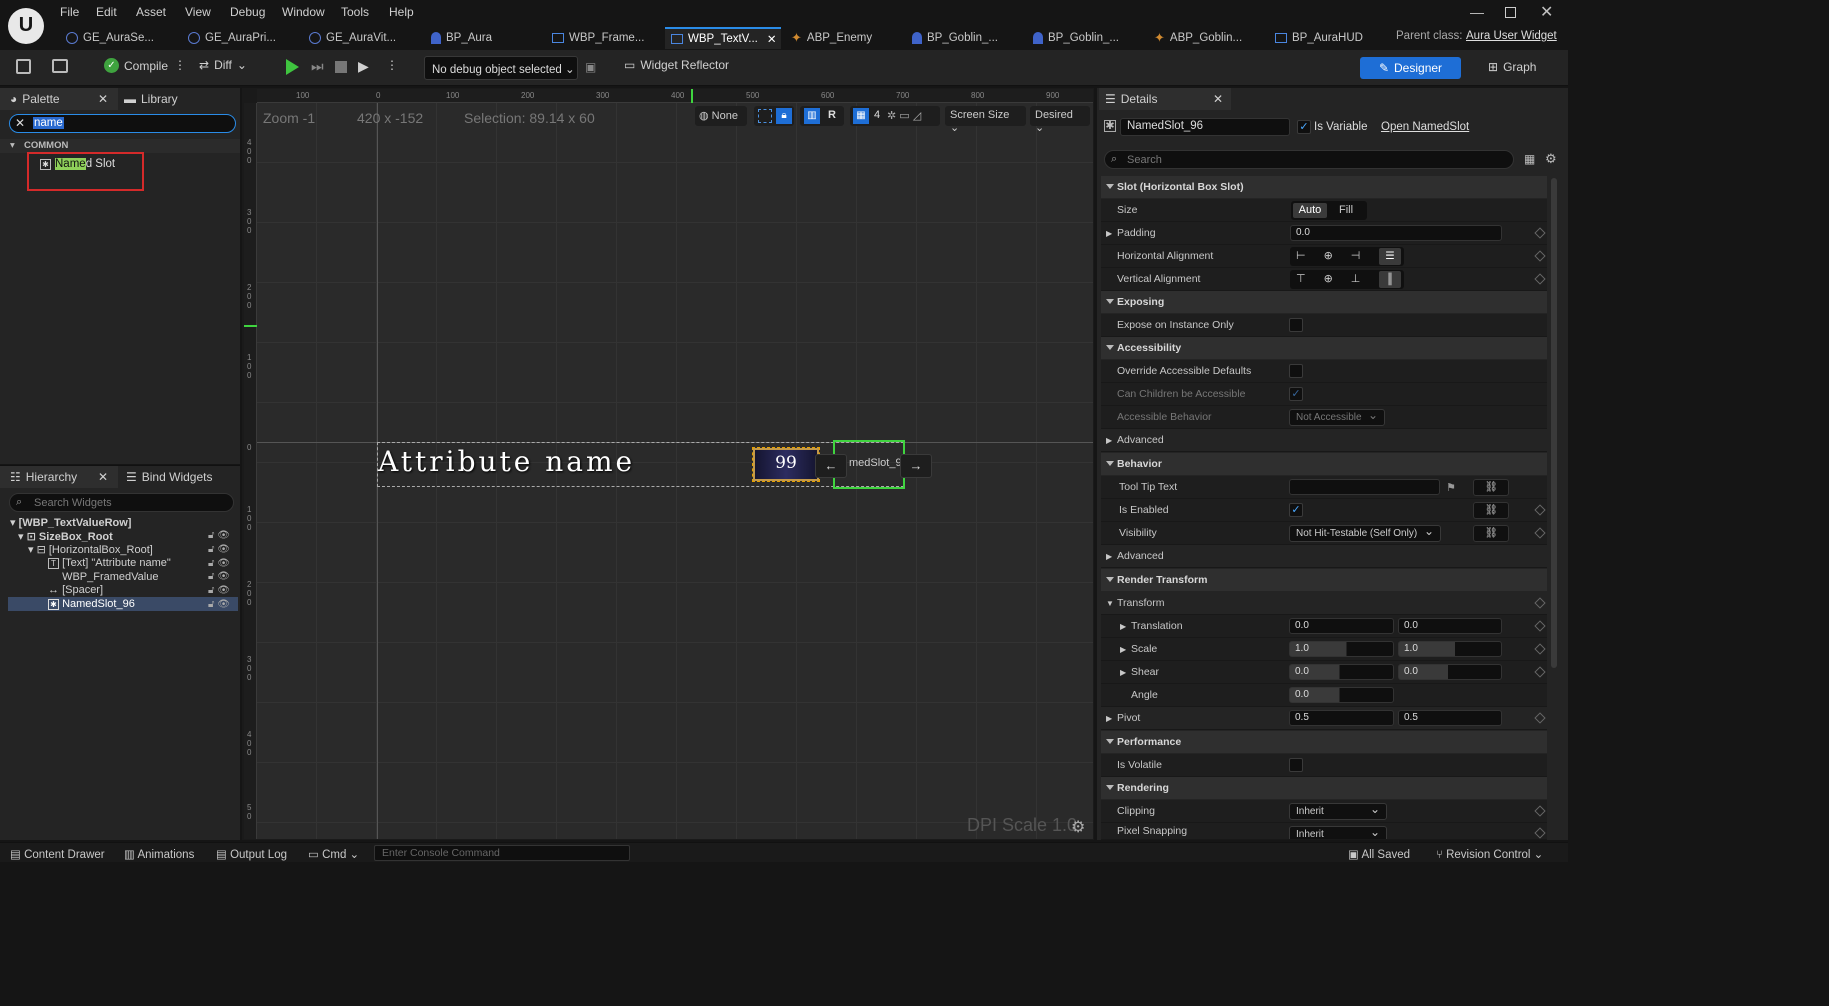  Describe the element at coordinates (136, 65) in the screenshot. I see `compile-button: ✓ Compile` at that location.